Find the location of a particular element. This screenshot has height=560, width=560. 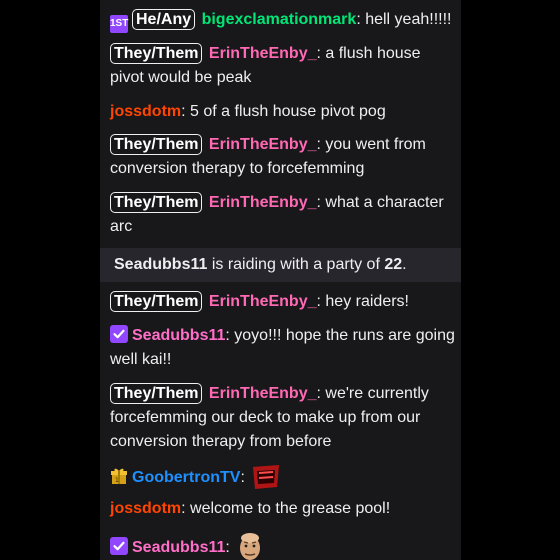

gift-icon: 1 is located at coordinates (119, 476).